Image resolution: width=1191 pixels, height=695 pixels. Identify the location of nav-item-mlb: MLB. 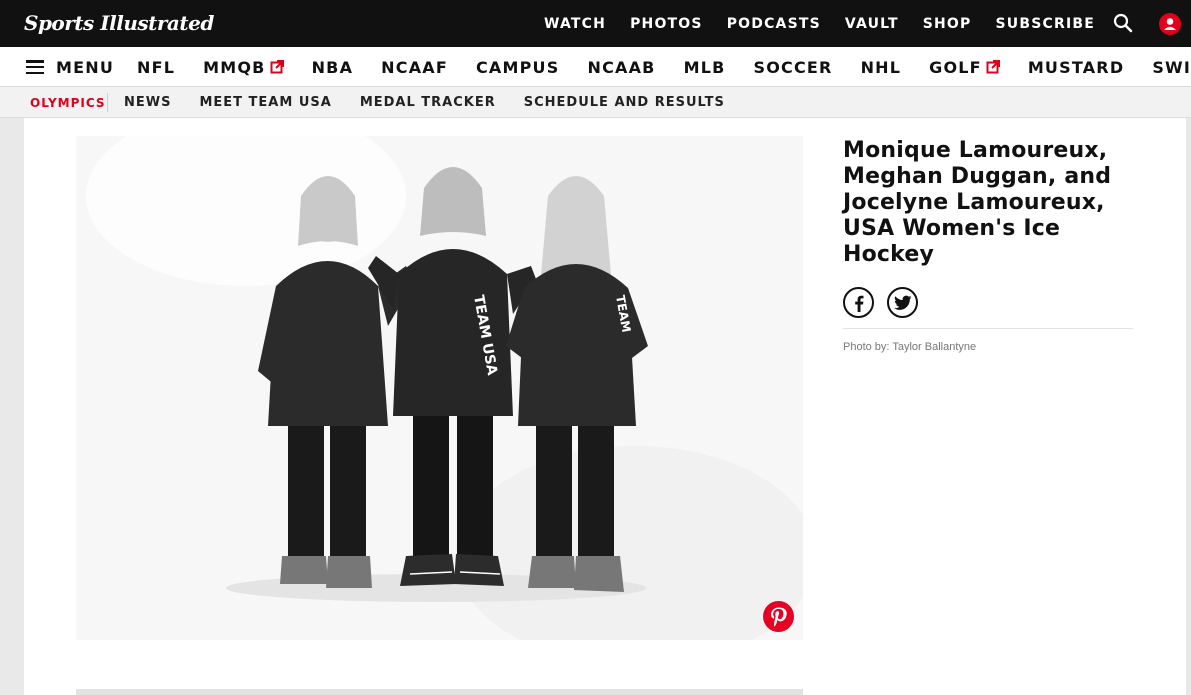
(705, 67).